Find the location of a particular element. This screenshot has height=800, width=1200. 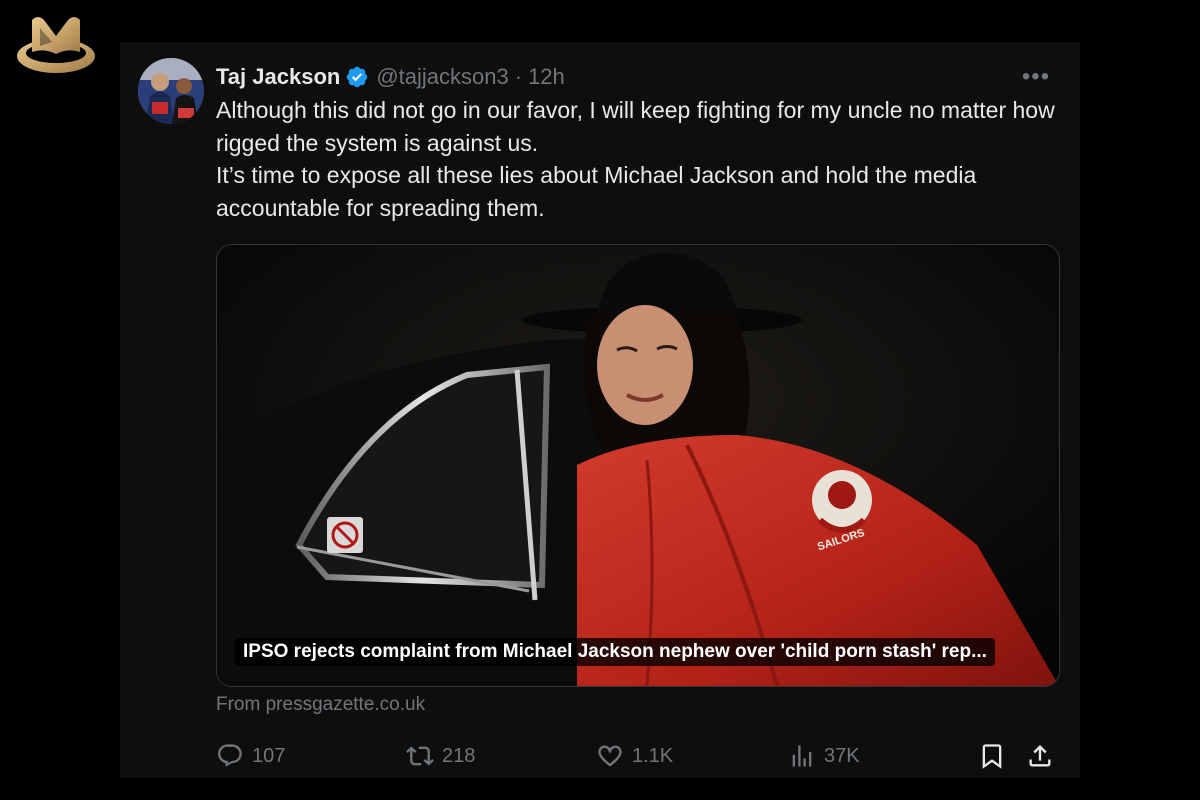

author-name: Taj Jackson is located at coordinates (278, 77).